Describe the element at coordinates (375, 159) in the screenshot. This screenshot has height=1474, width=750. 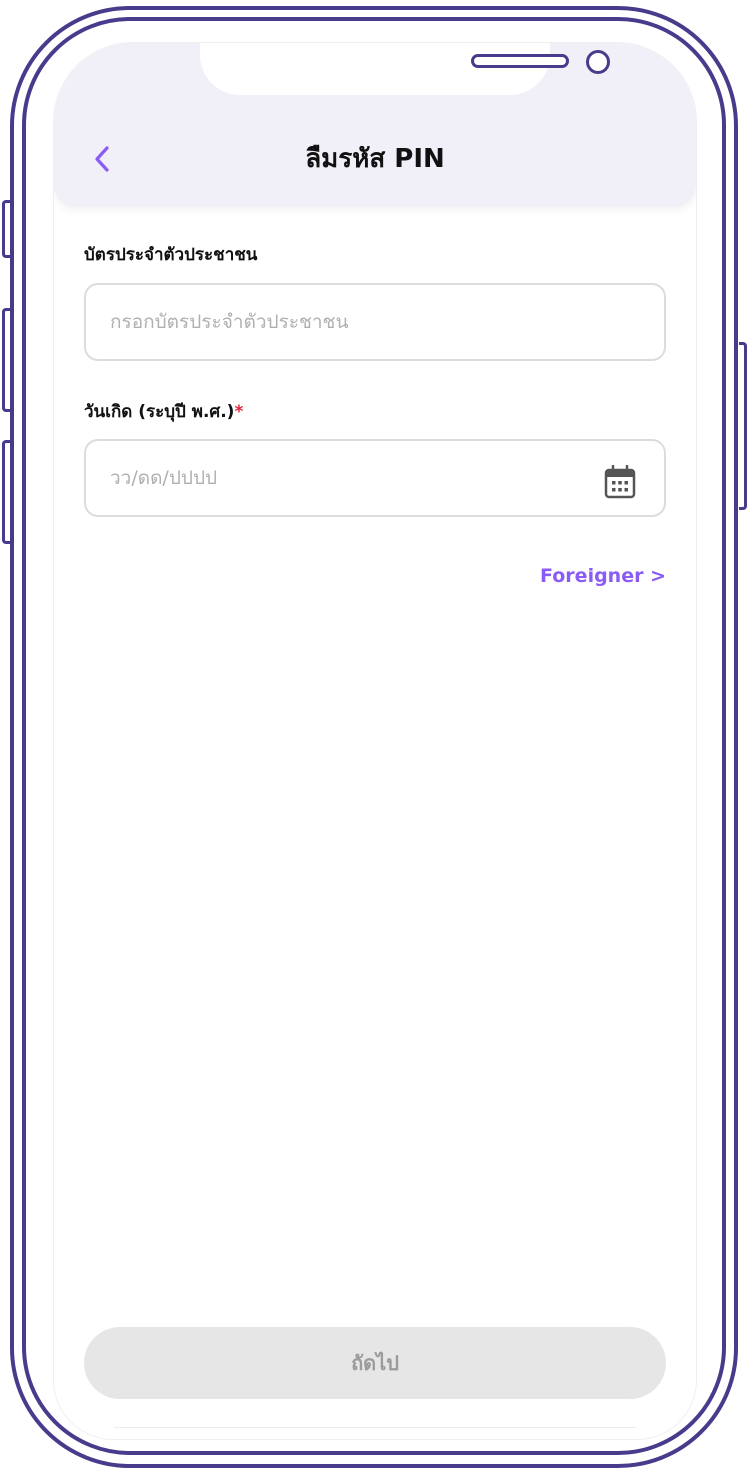
I see `page-title: ลืมรหัส PIN` at that location.